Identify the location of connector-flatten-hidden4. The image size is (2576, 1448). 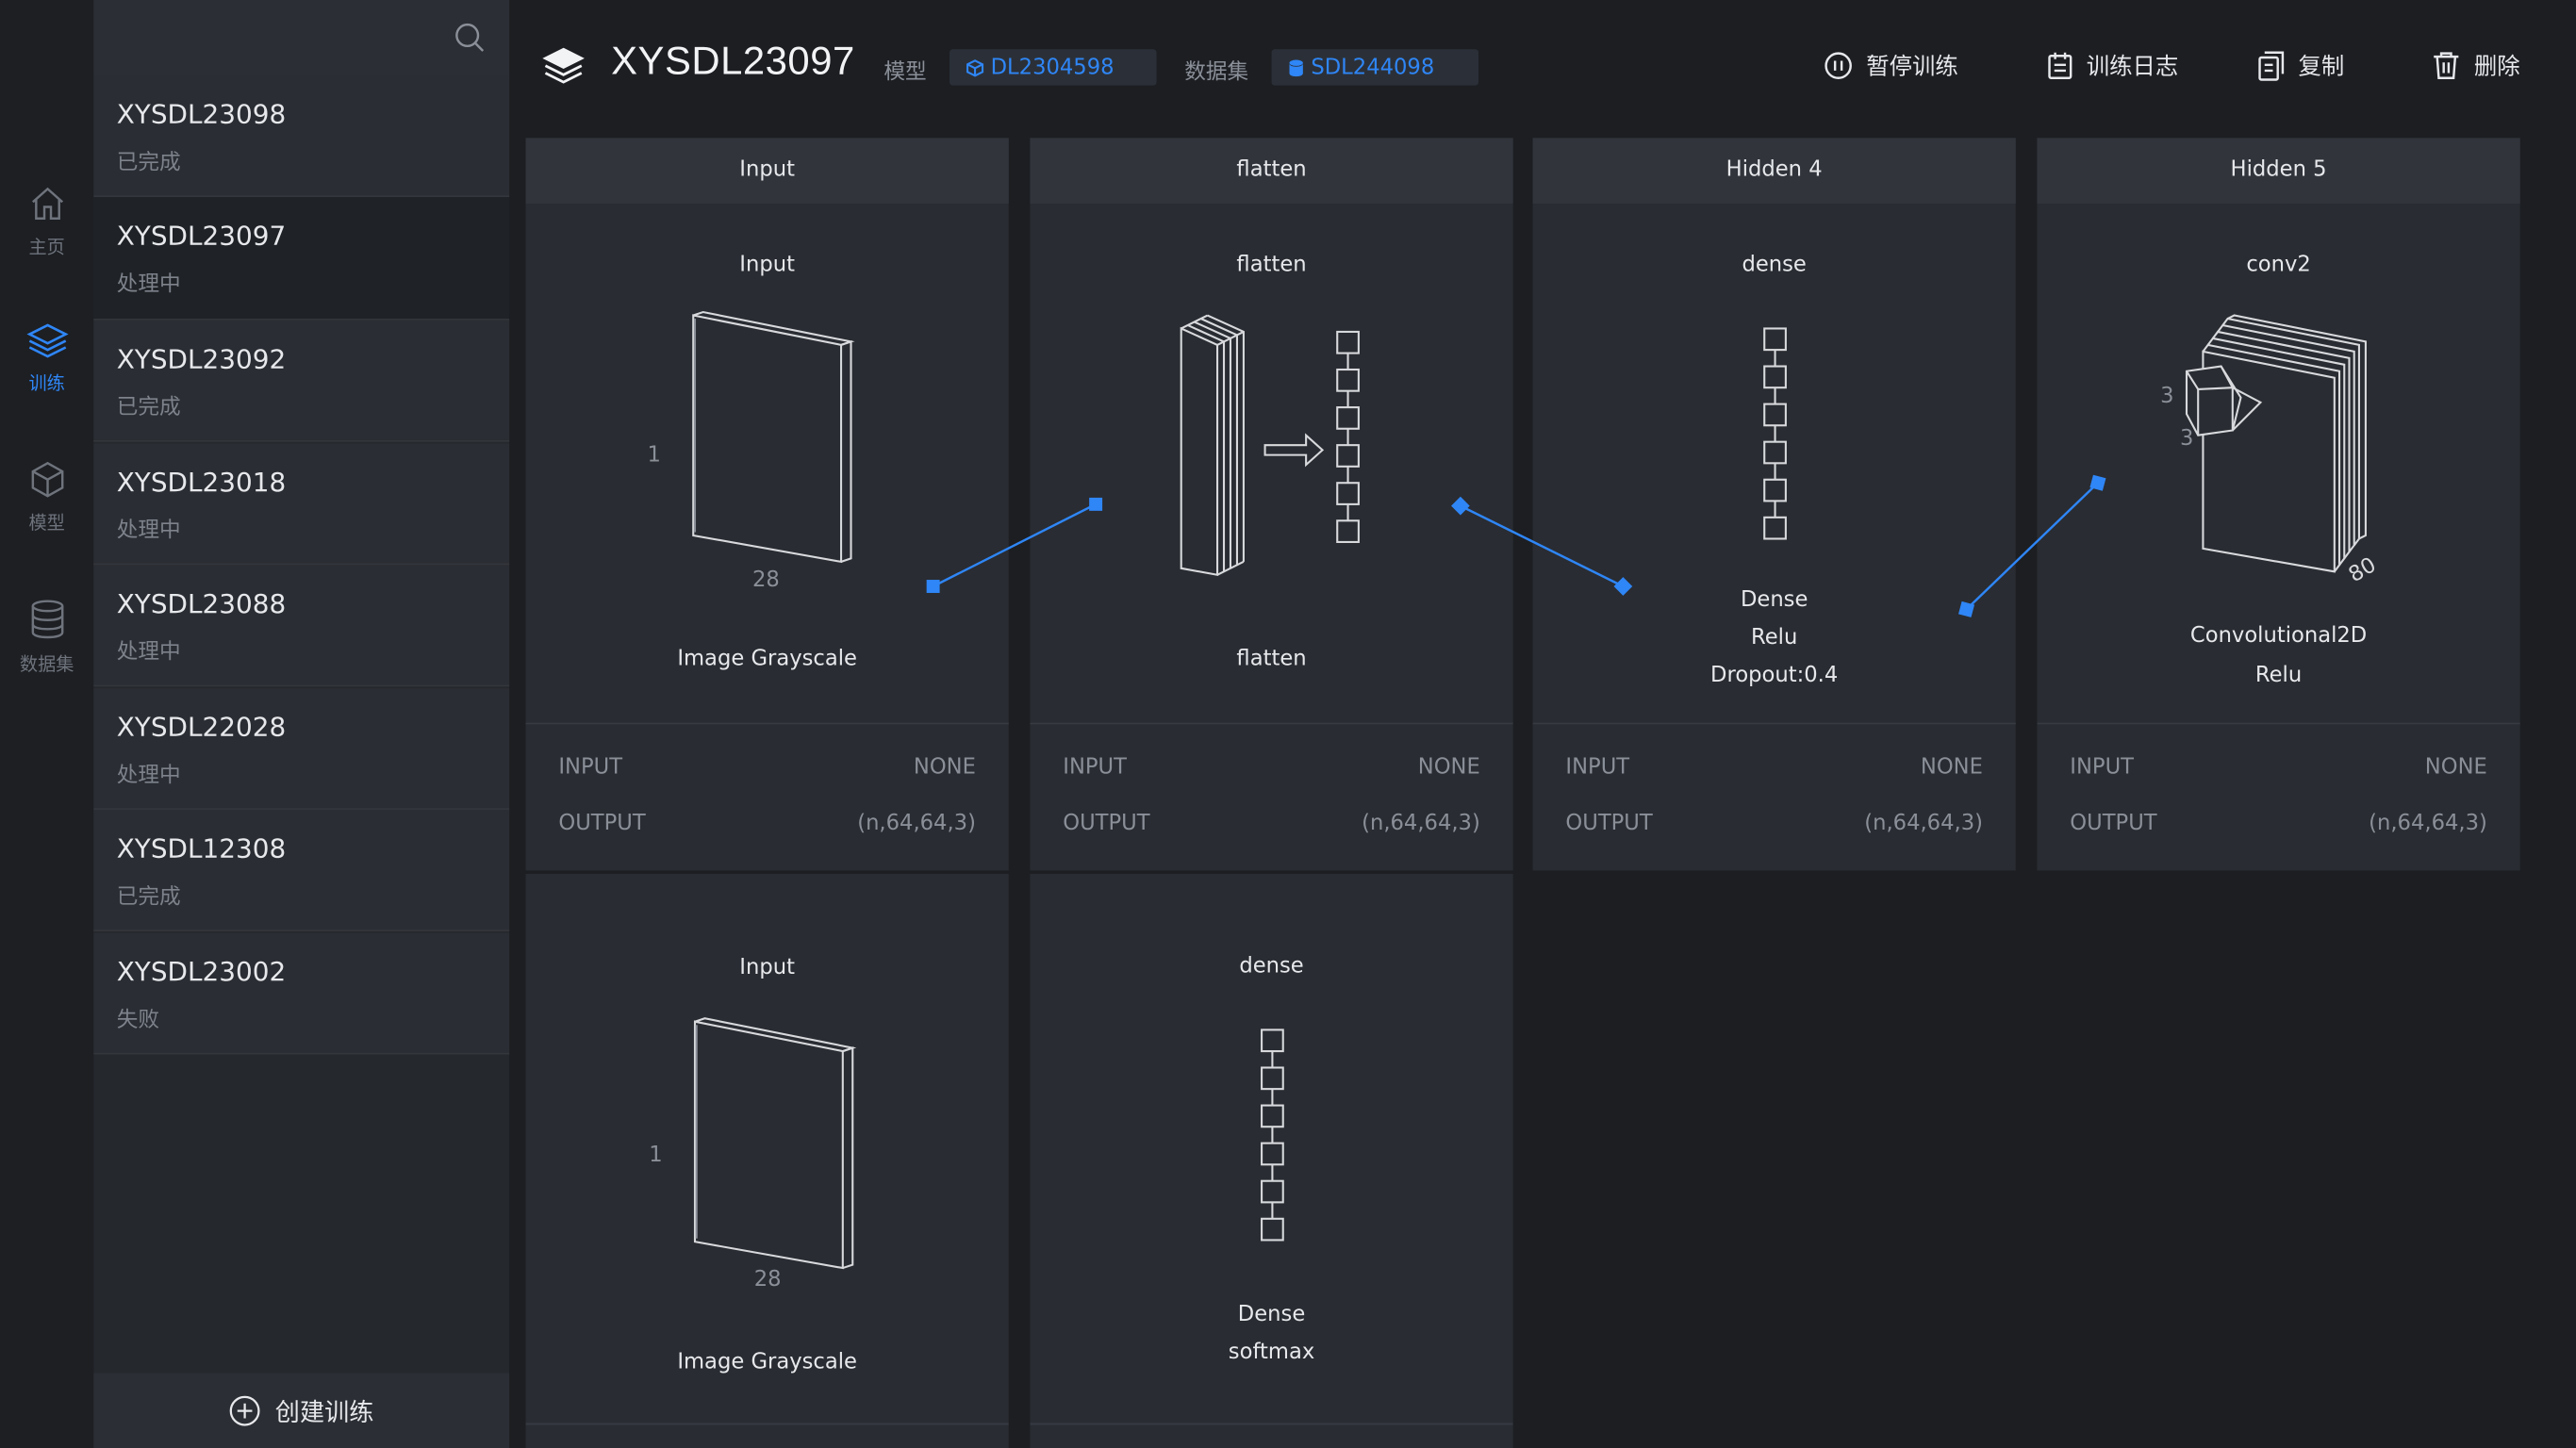
(1542, 546).